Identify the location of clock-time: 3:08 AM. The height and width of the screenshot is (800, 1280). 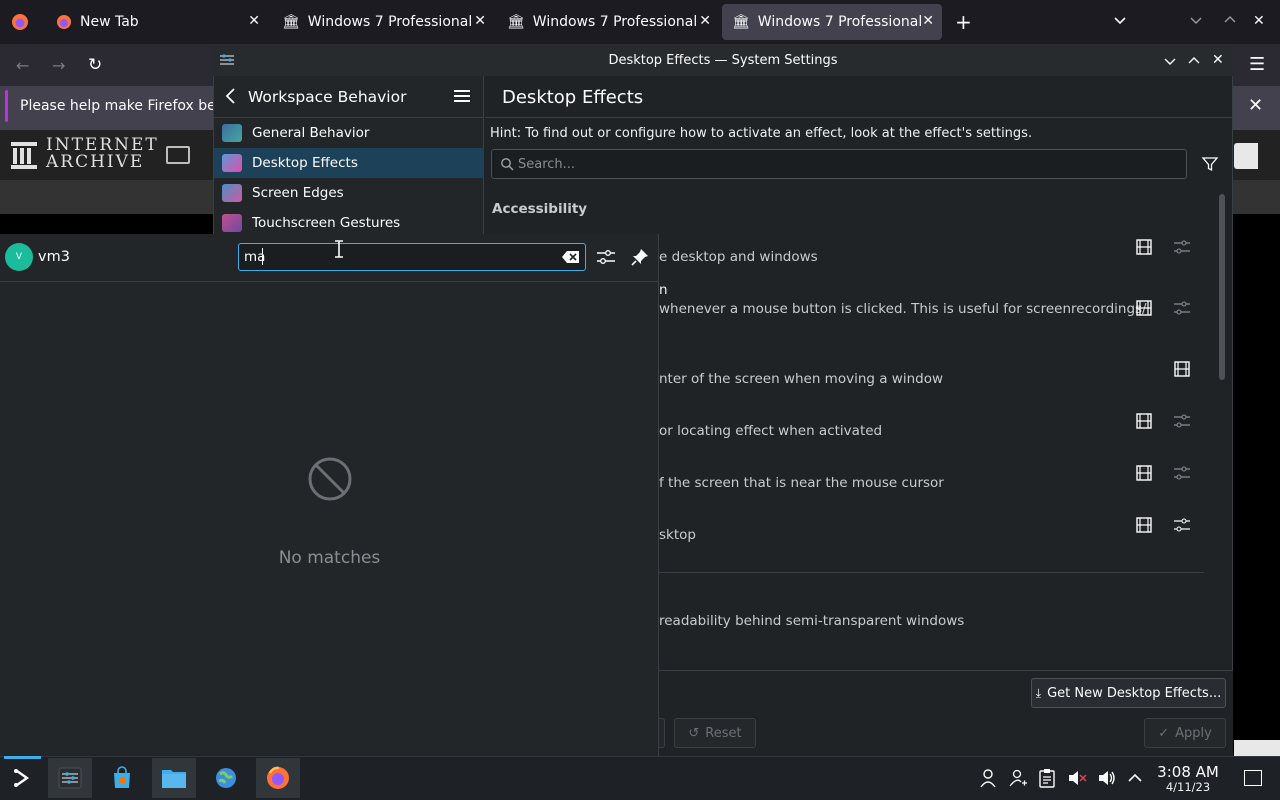
(1188, 772).